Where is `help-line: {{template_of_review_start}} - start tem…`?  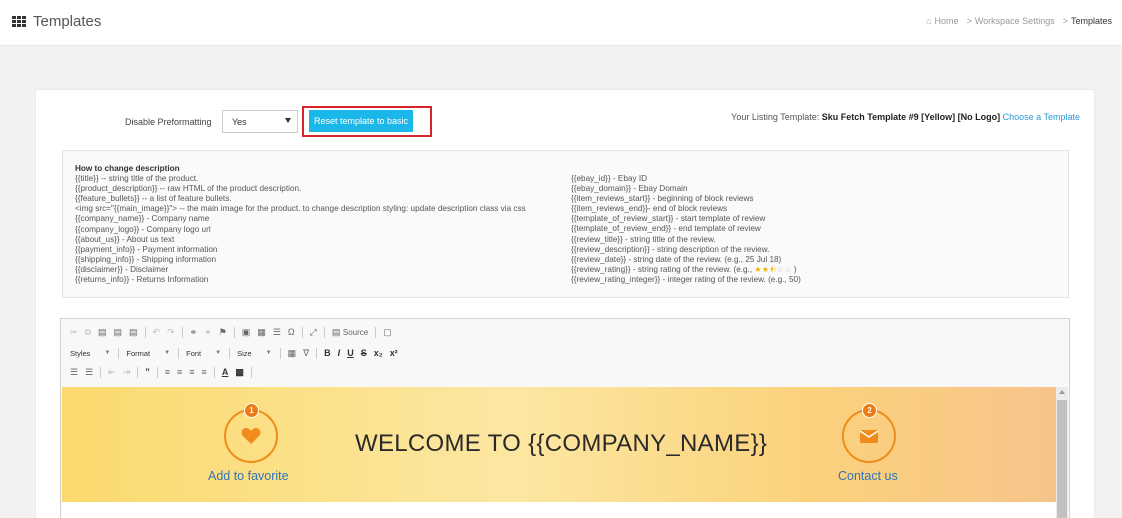 help-line: {{template_of_review_start}} - start tem… is located at coordinates (668, 219).